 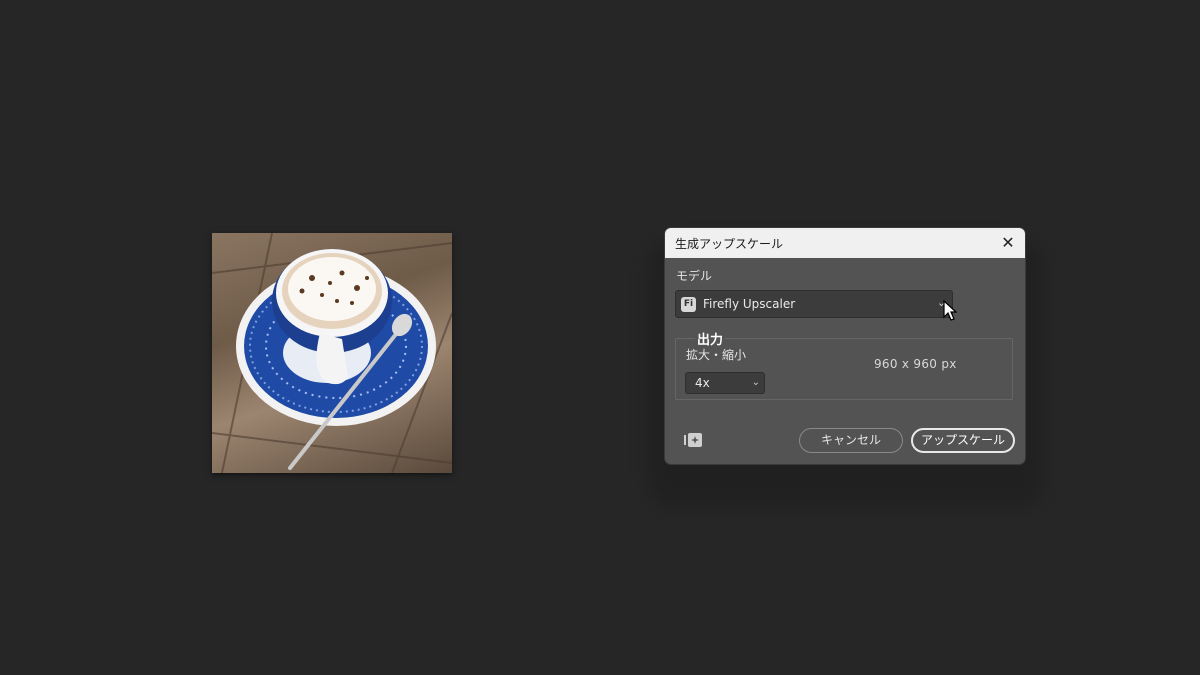 What do you see at coordinates (688, 304) in the screenshot?
I see `firefly-icon: Fi` at bounding box center [688, 304].